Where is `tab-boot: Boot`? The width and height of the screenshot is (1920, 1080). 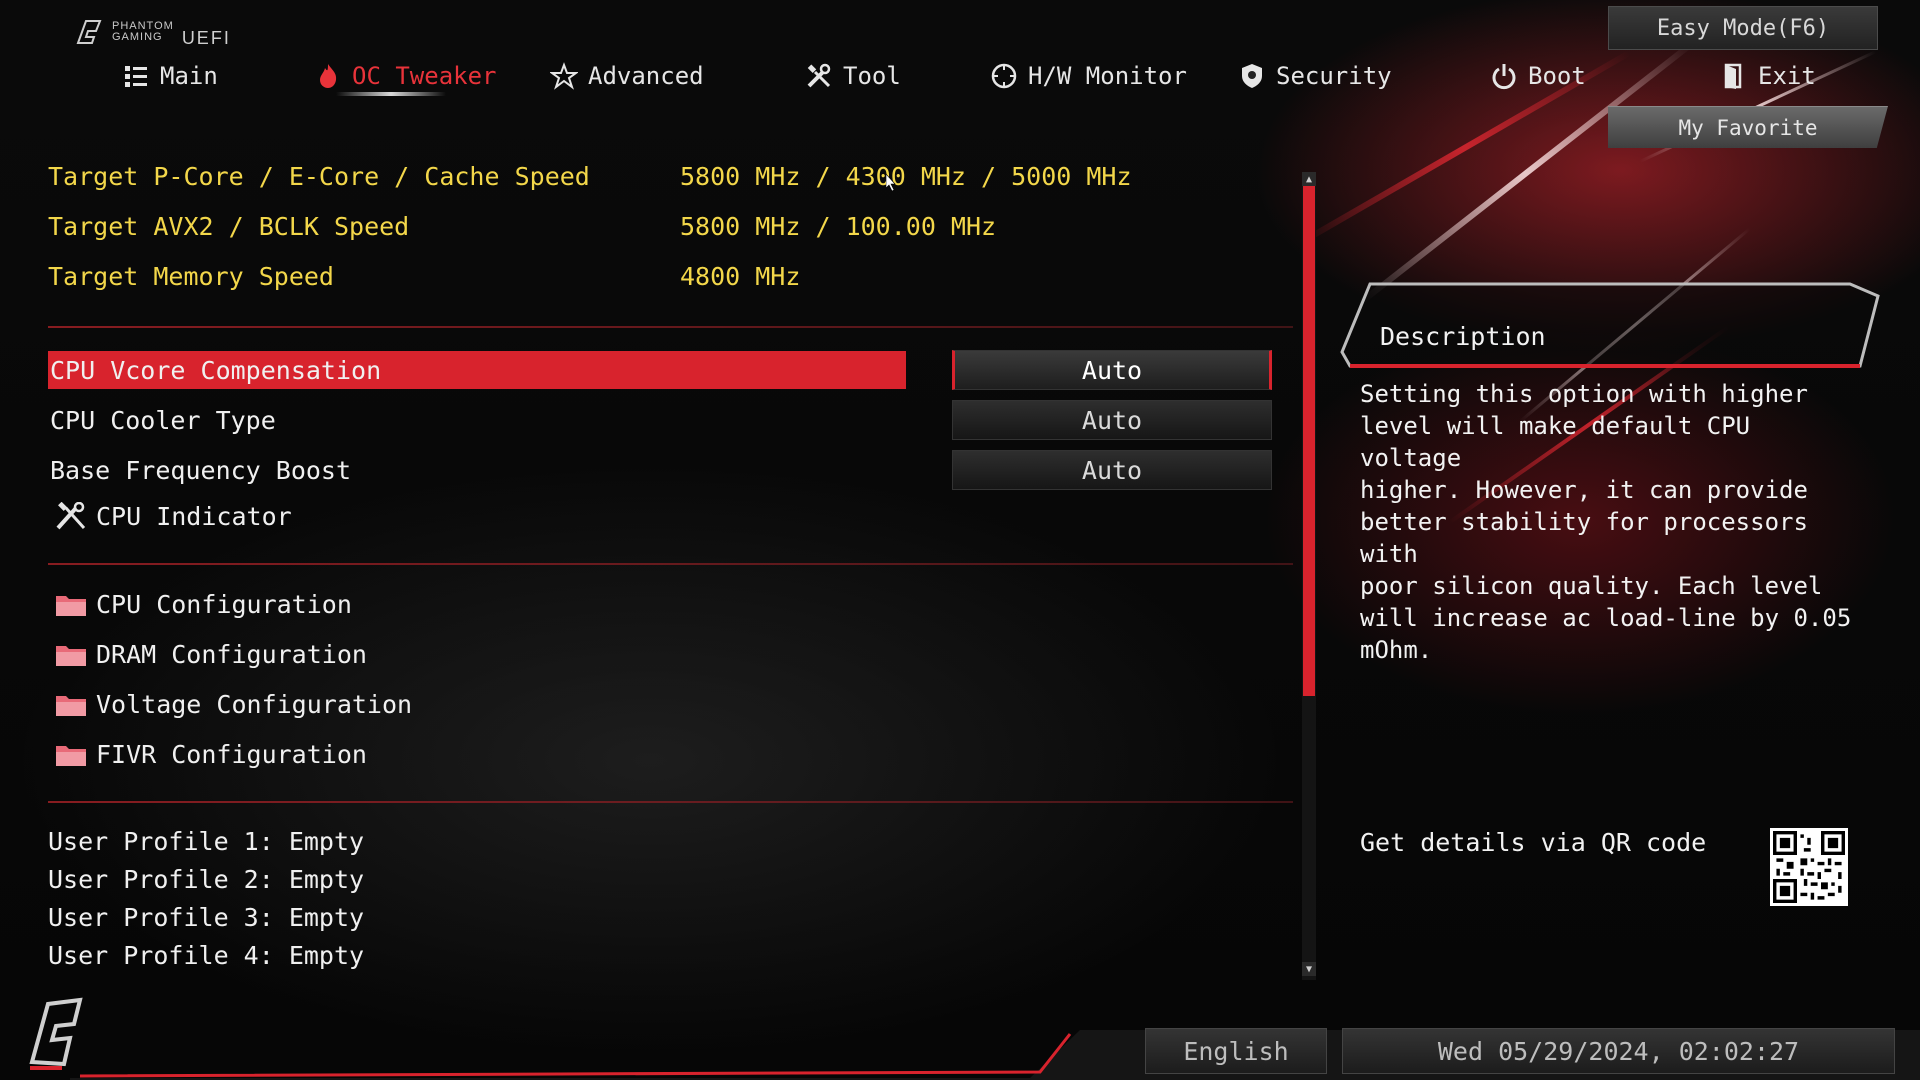 tab-boot: Boot is located at coordinates (1538, 76).